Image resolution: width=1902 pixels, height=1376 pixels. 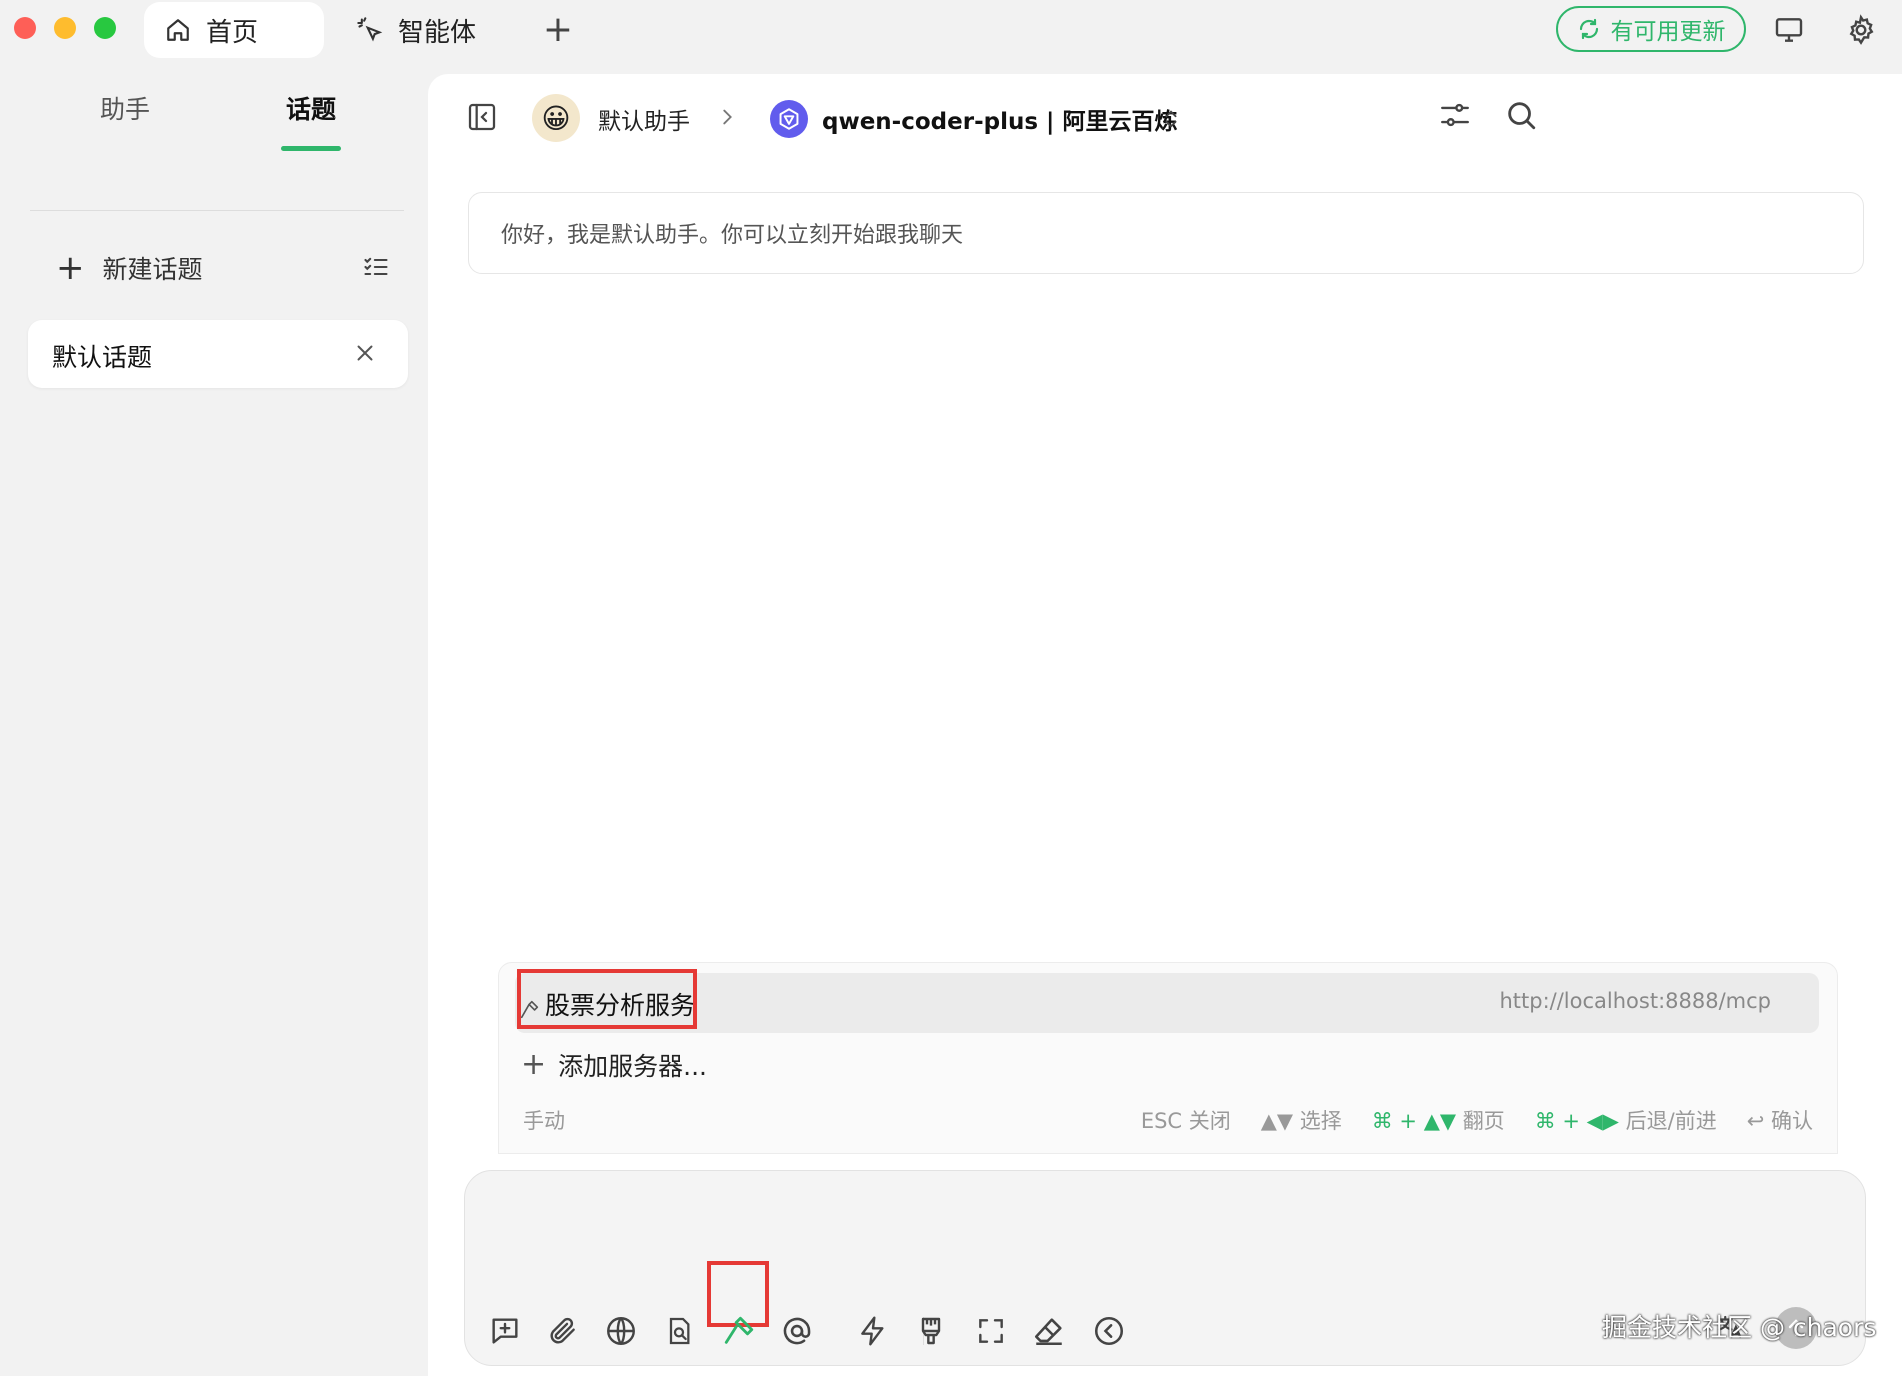 I want to click on topic-item-label: 默认话题, so click(x=102, y=357).